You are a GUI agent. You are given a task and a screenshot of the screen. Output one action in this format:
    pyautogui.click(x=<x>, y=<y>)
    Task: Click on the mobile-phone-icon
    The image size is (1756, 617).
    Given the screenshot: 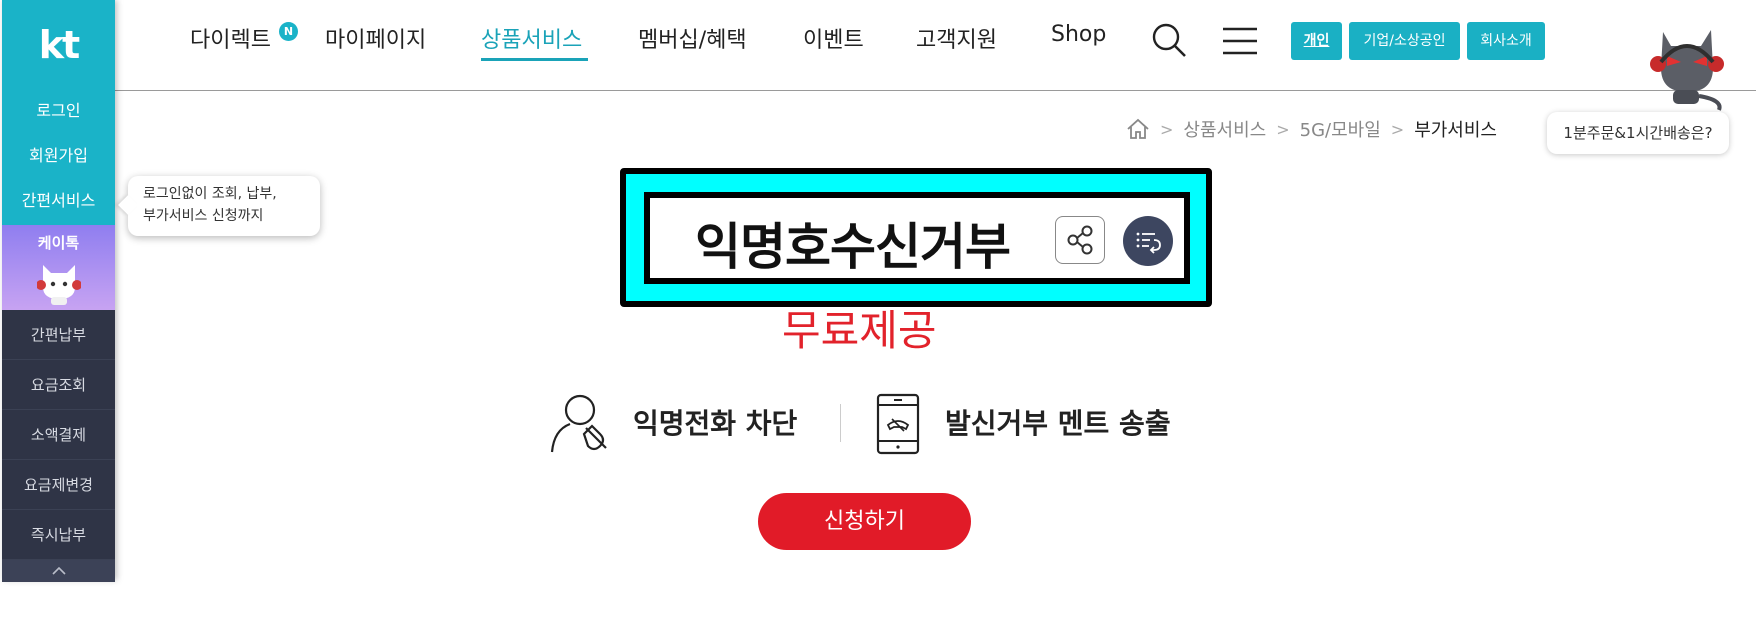 What is the action you would take?
    pyautogui.click(x=898, y=424)
    